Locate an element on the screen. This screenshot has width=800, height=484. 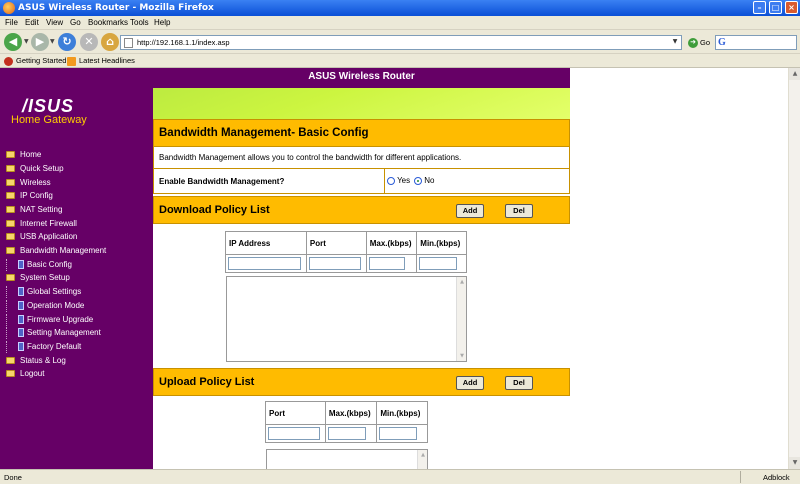
rss-icon is located at coordinates (71, 61).